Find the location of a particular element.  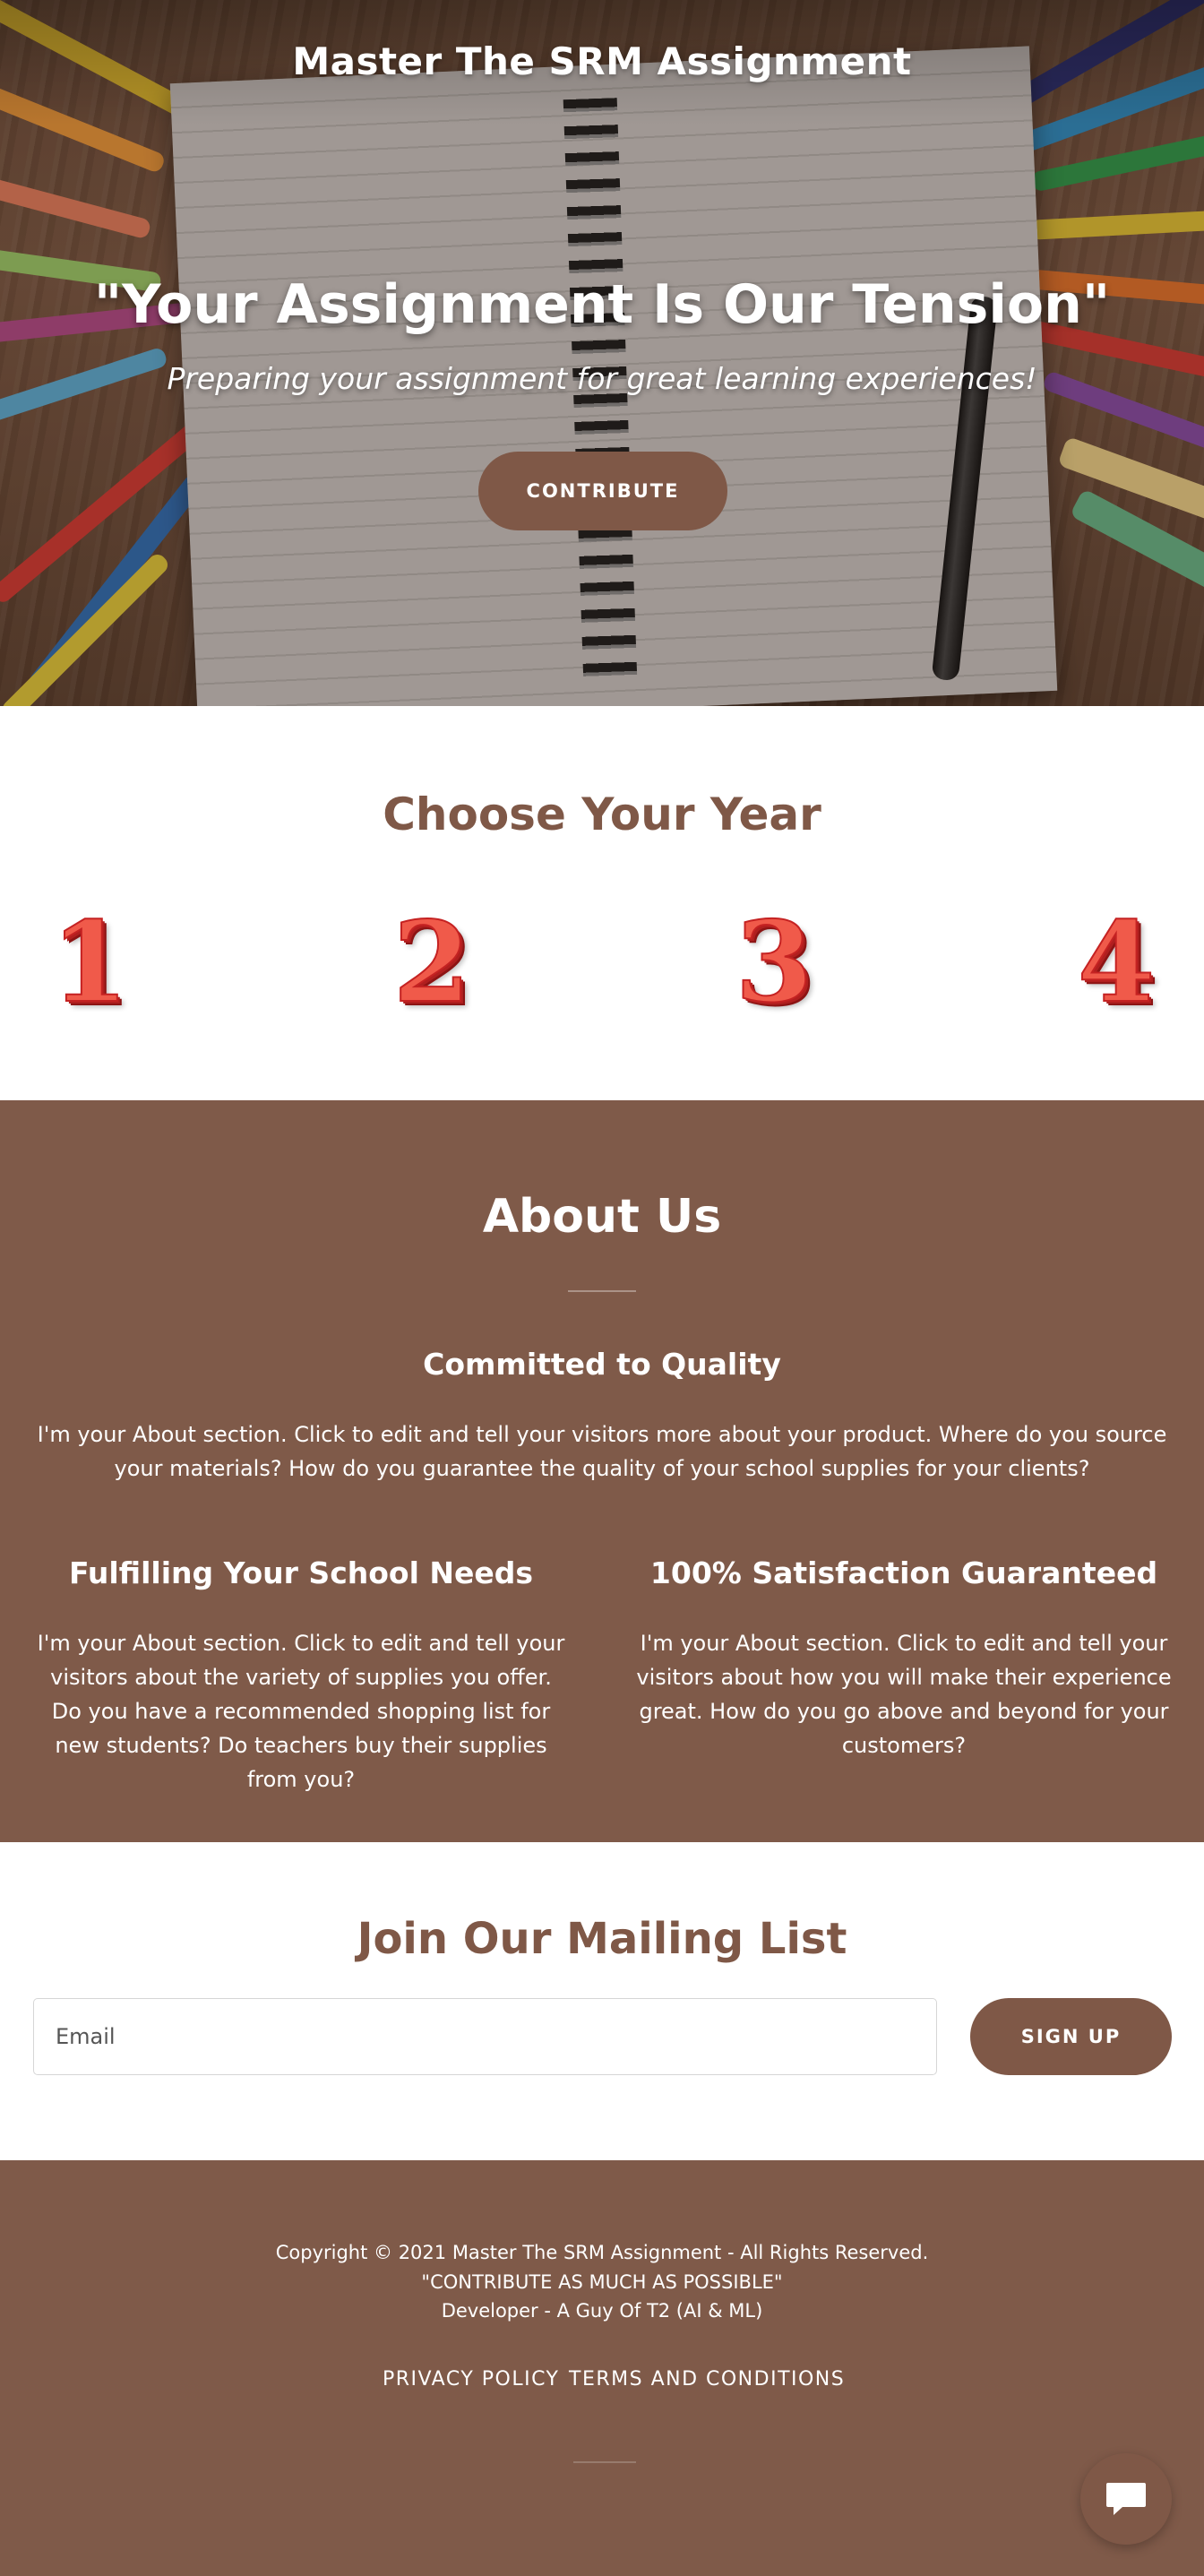

footer-divider is located at coordinates (604, 2462).